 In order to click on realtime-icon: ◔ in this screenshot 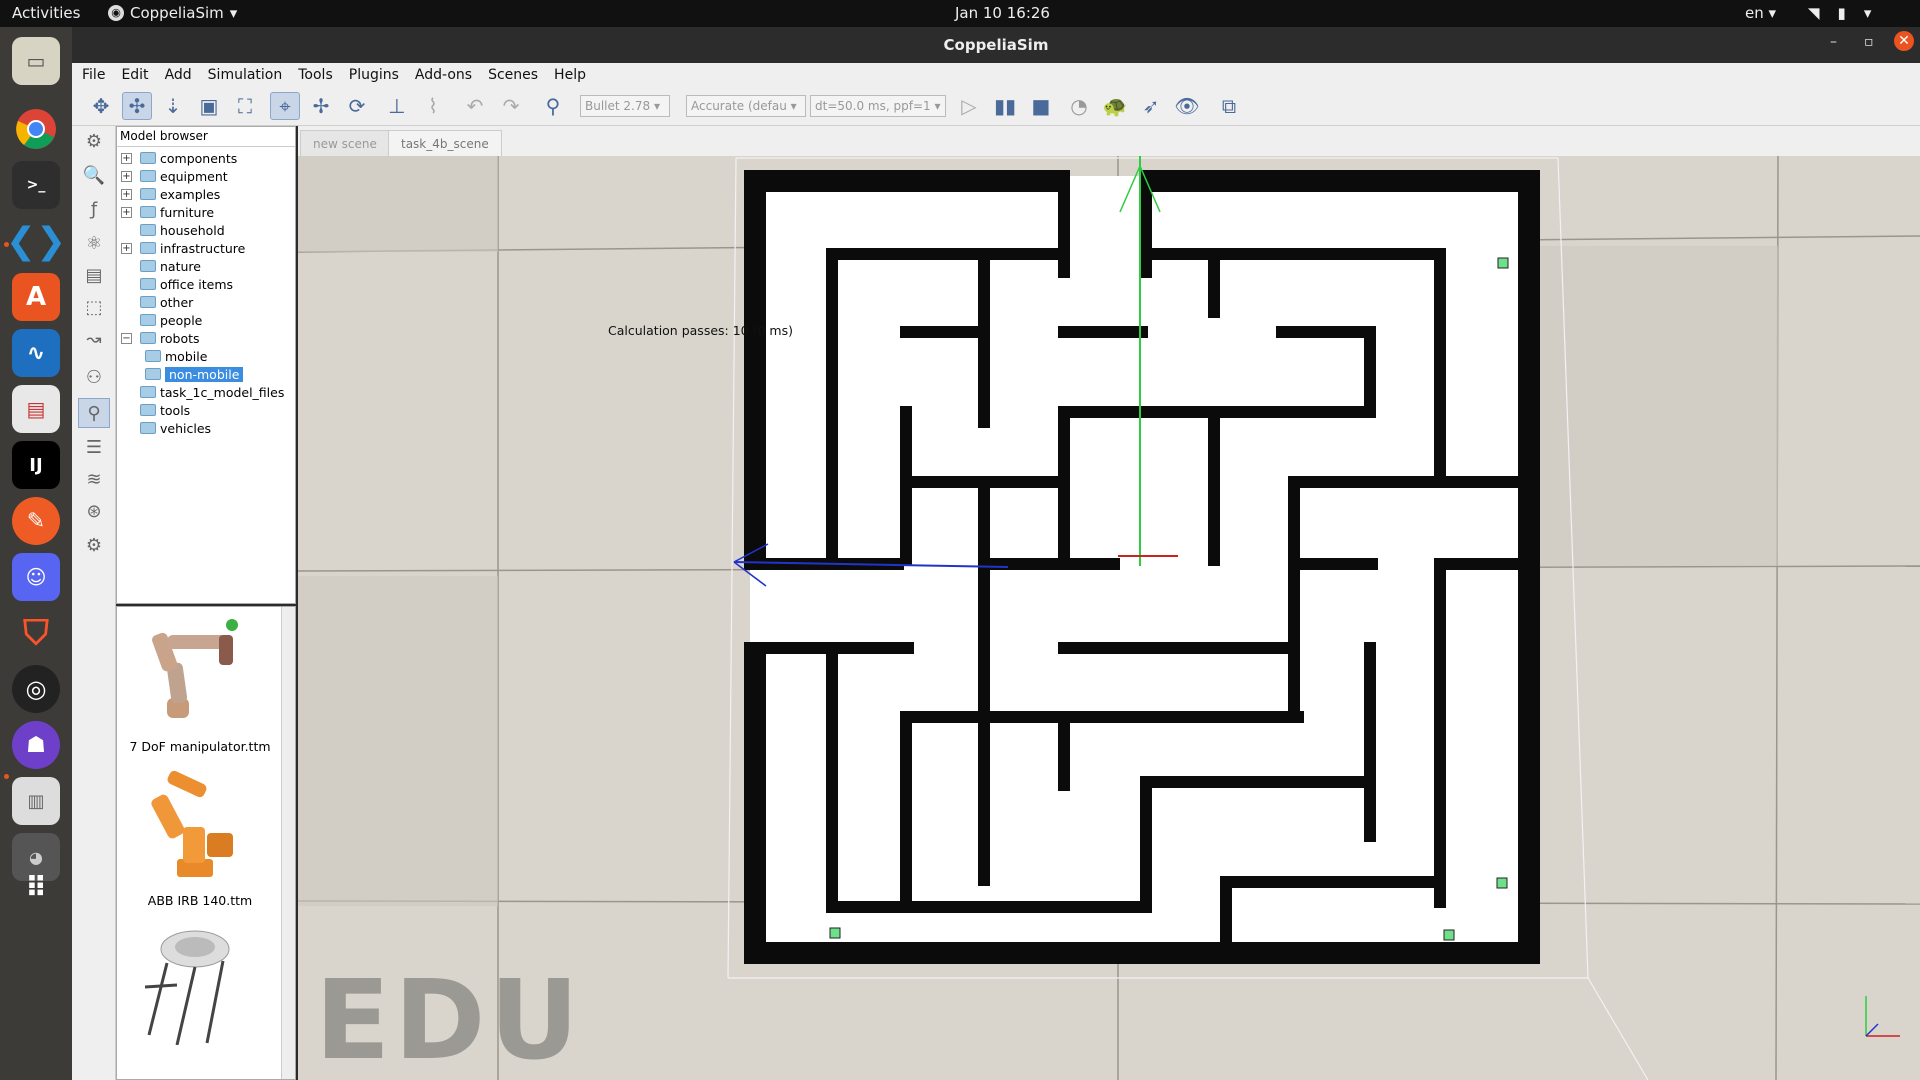, I will do `click(1079, 106)`.